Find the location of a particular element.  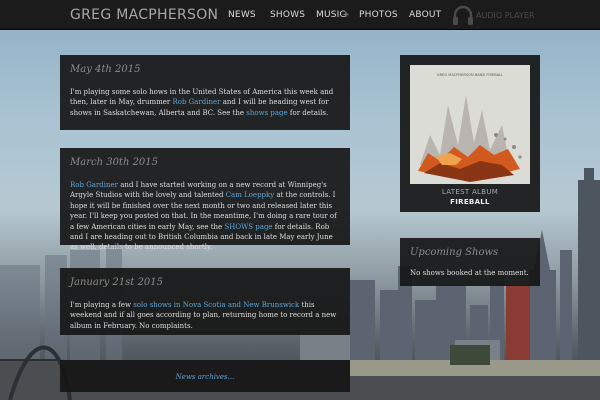

site-title: GREG MACPHERSON is located at coordinates (144, 15).